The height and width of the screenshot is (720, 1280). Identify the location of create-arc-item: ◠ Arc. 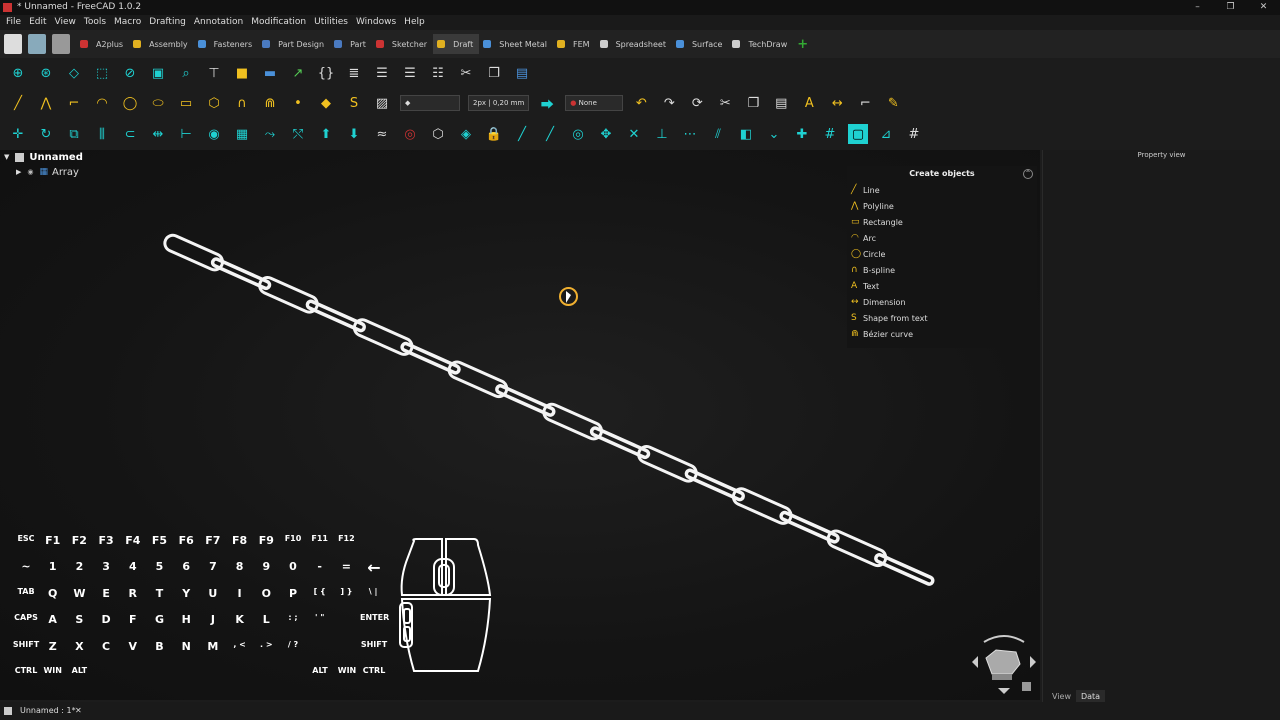
(942, 238).